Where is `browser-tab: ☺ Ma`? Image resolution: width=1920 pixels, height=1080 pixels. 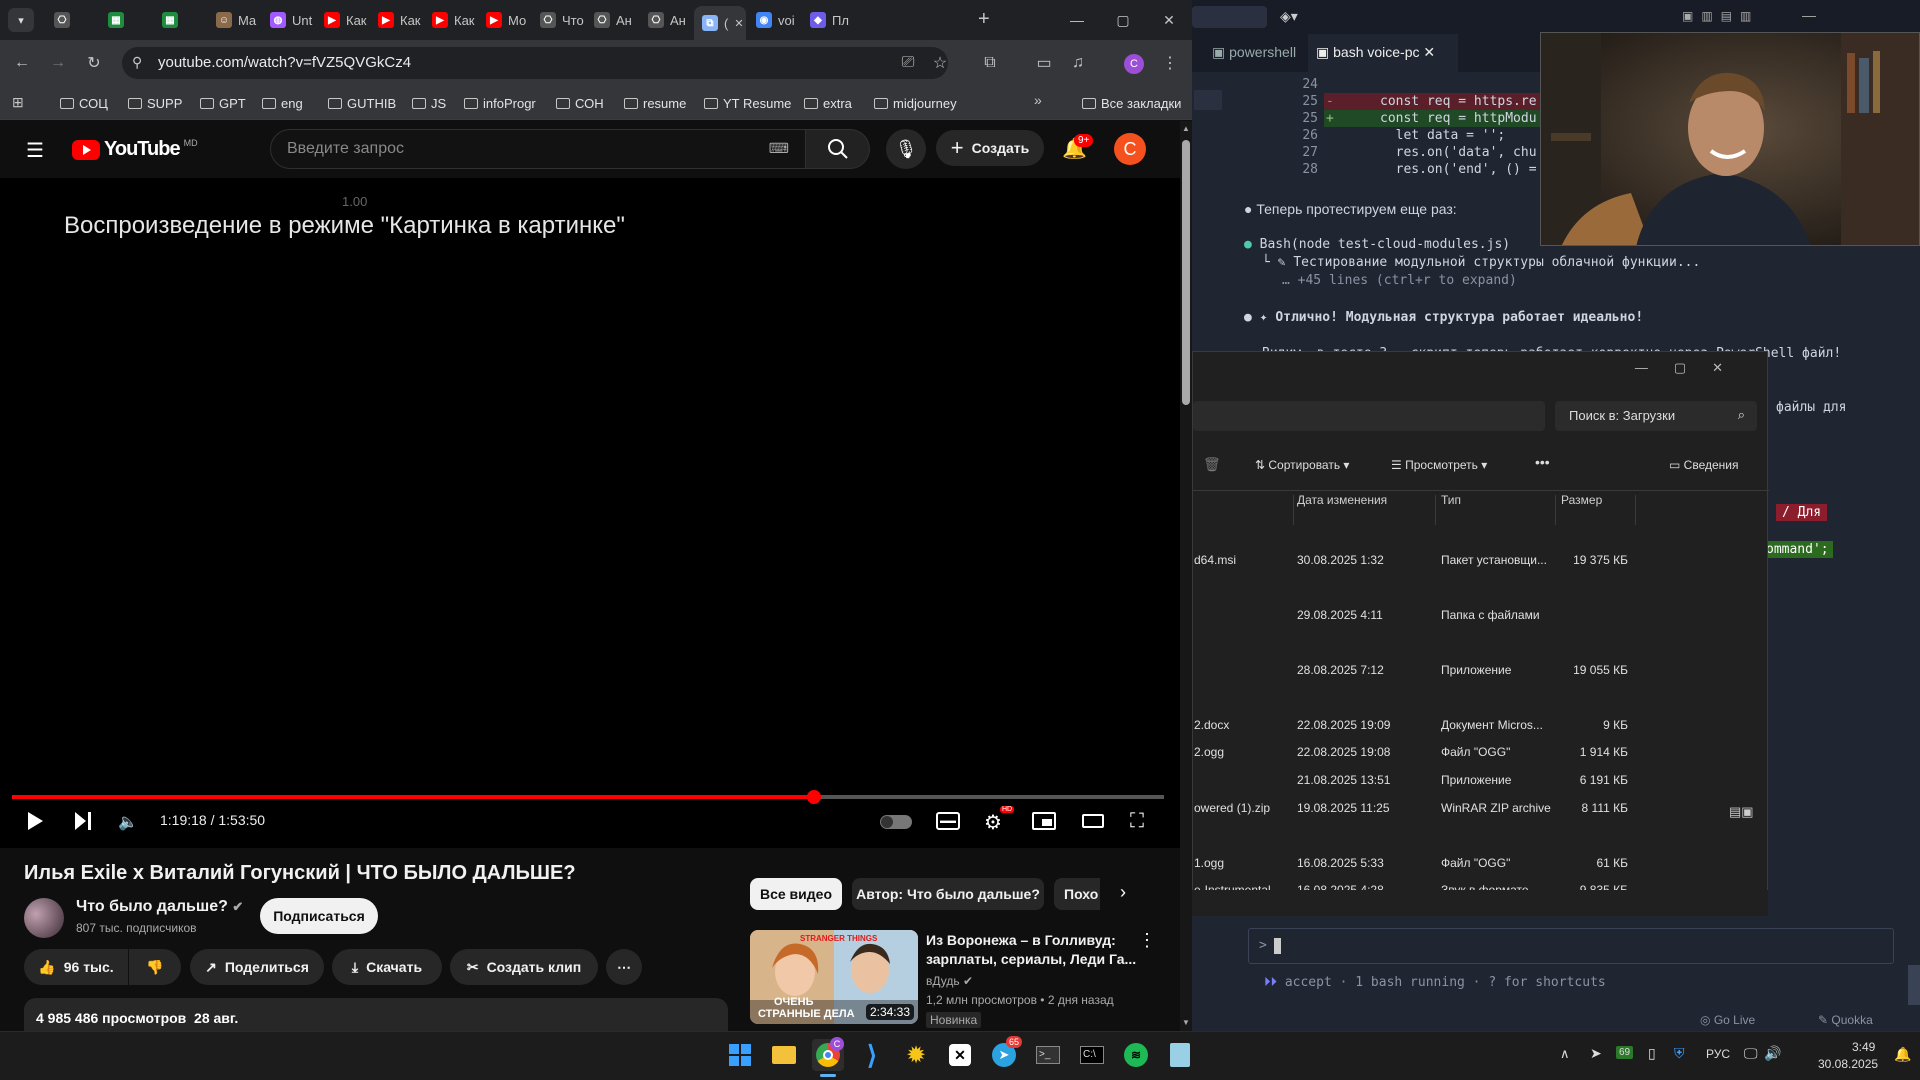 browser-tab: ☺ Ma is located at coordinates (234, 20).